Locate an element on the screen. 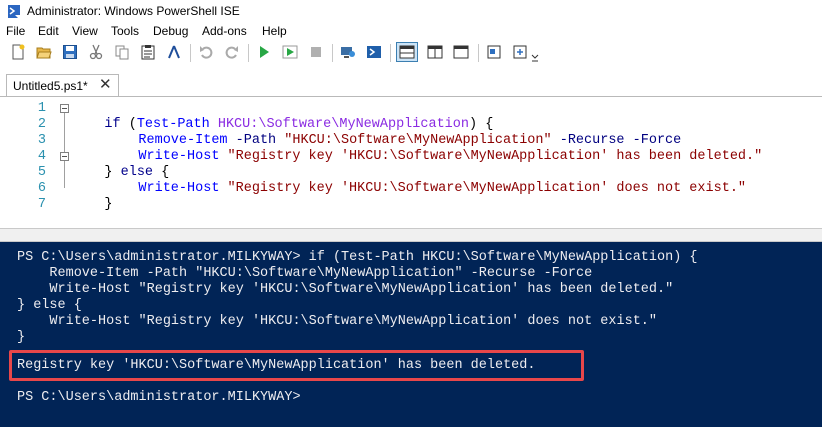 The width and height of the screenshot is (822, 427). output-highlight-box is located at coordinates (296, 365).